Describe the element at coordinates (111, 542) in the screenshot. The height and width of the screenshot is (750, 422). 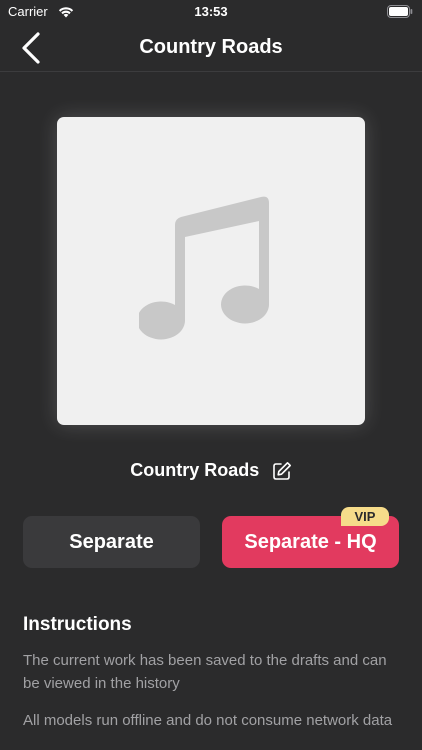
I see `separate-button: Separate` at that location.